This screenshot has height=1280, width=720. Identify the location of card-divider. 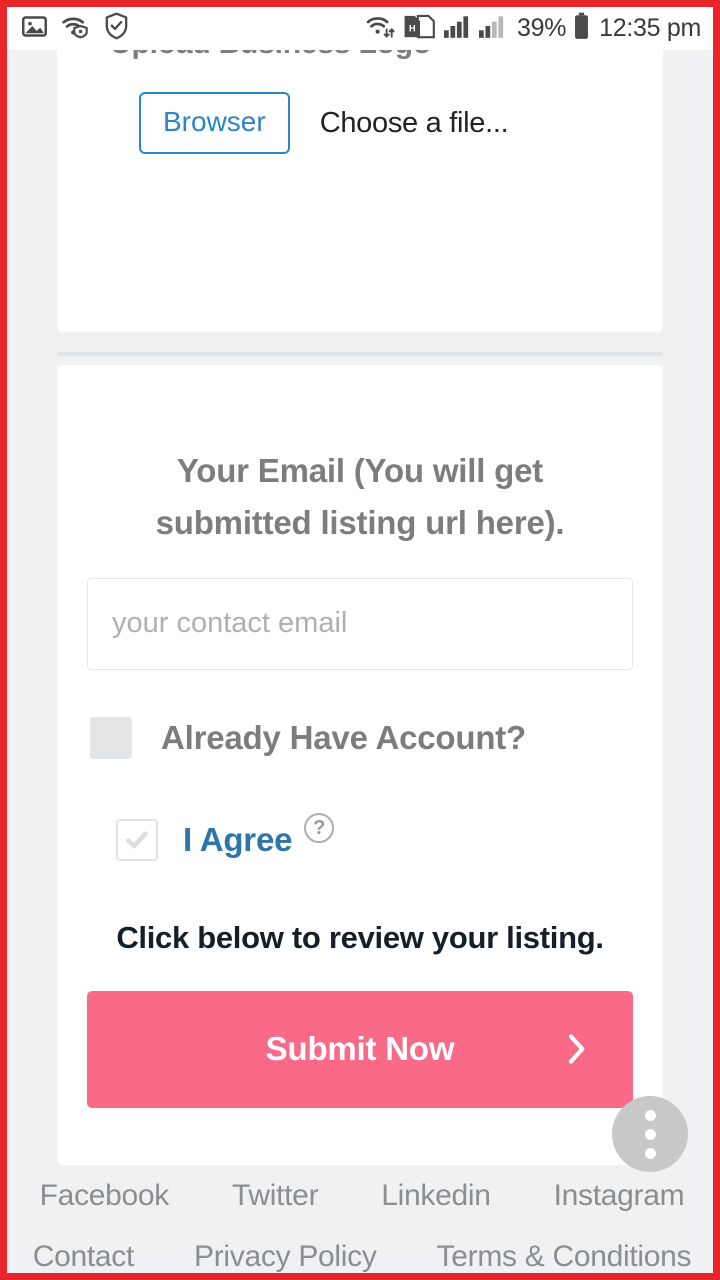
(360, 354).